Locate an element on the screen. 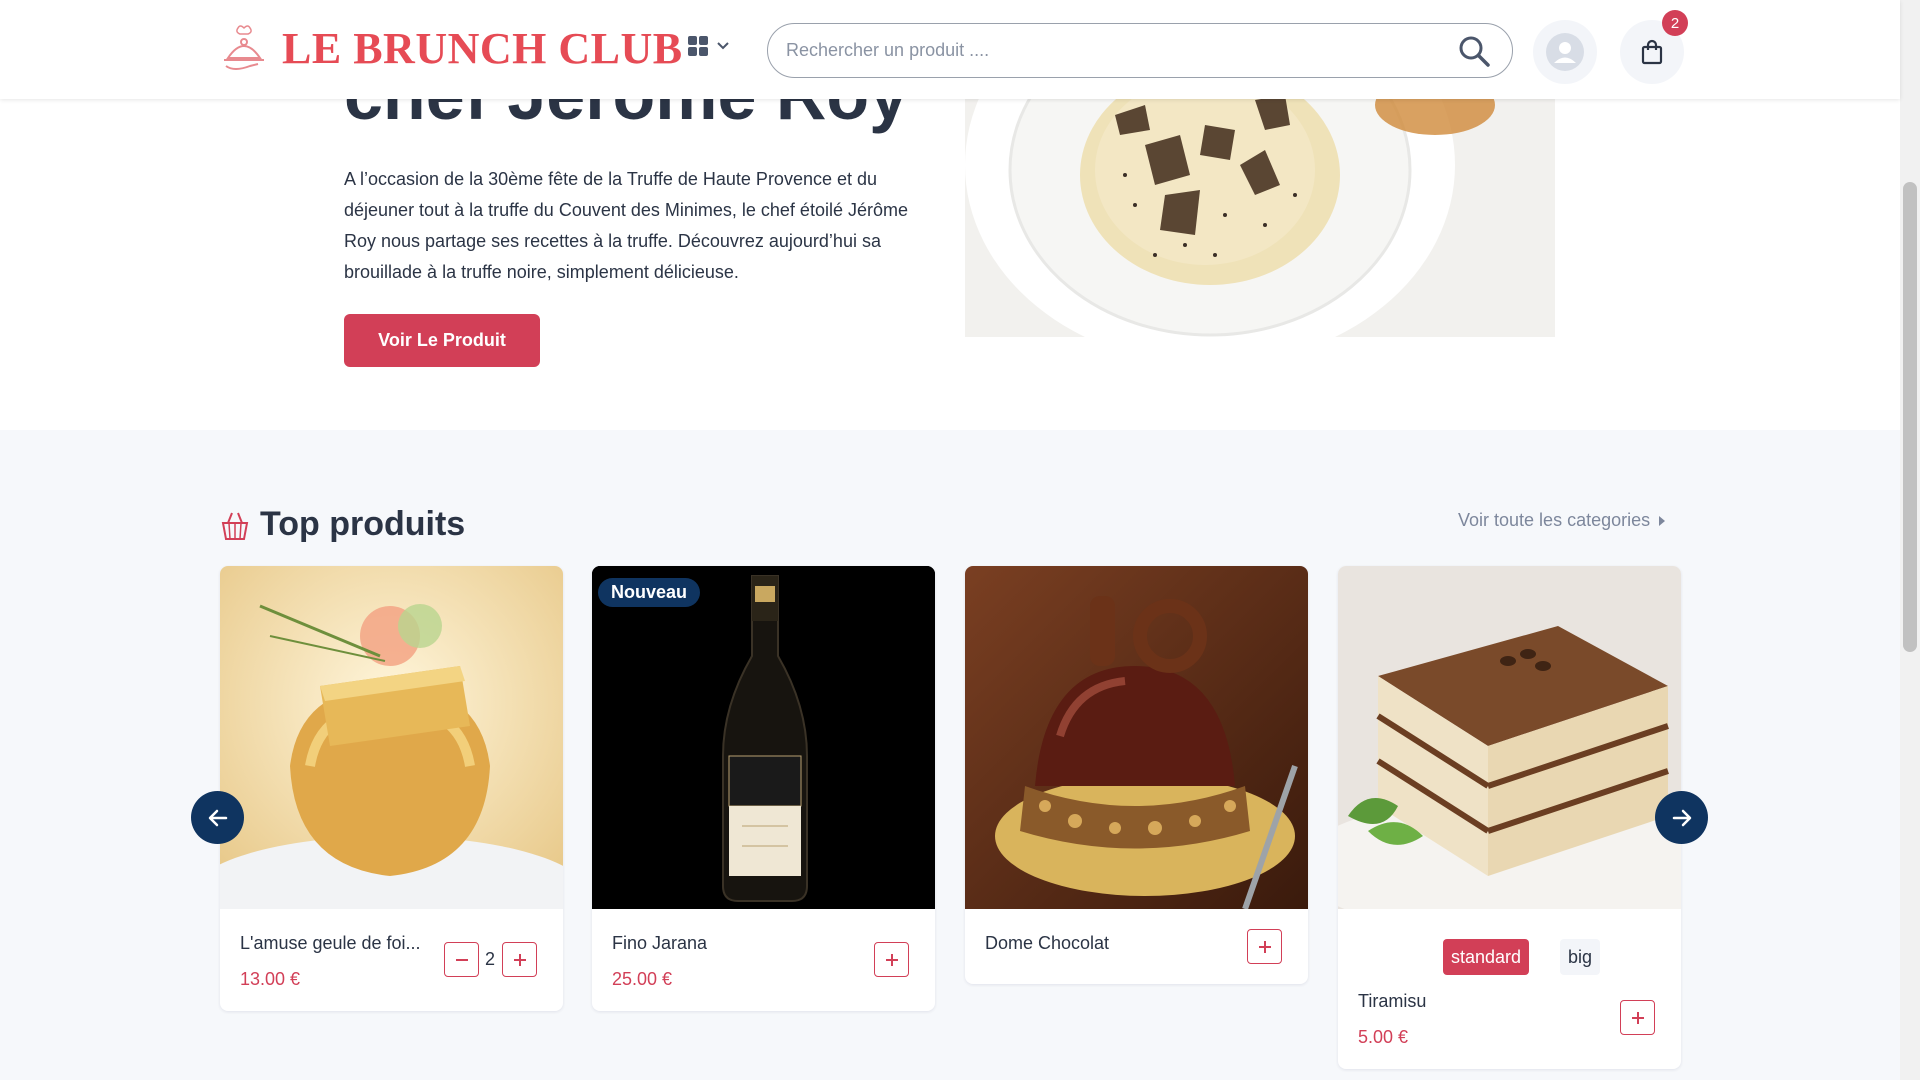 The height and width of the screenshot is (1080, 1920). cart-button: 2 is located at coordinates (1654, 47).